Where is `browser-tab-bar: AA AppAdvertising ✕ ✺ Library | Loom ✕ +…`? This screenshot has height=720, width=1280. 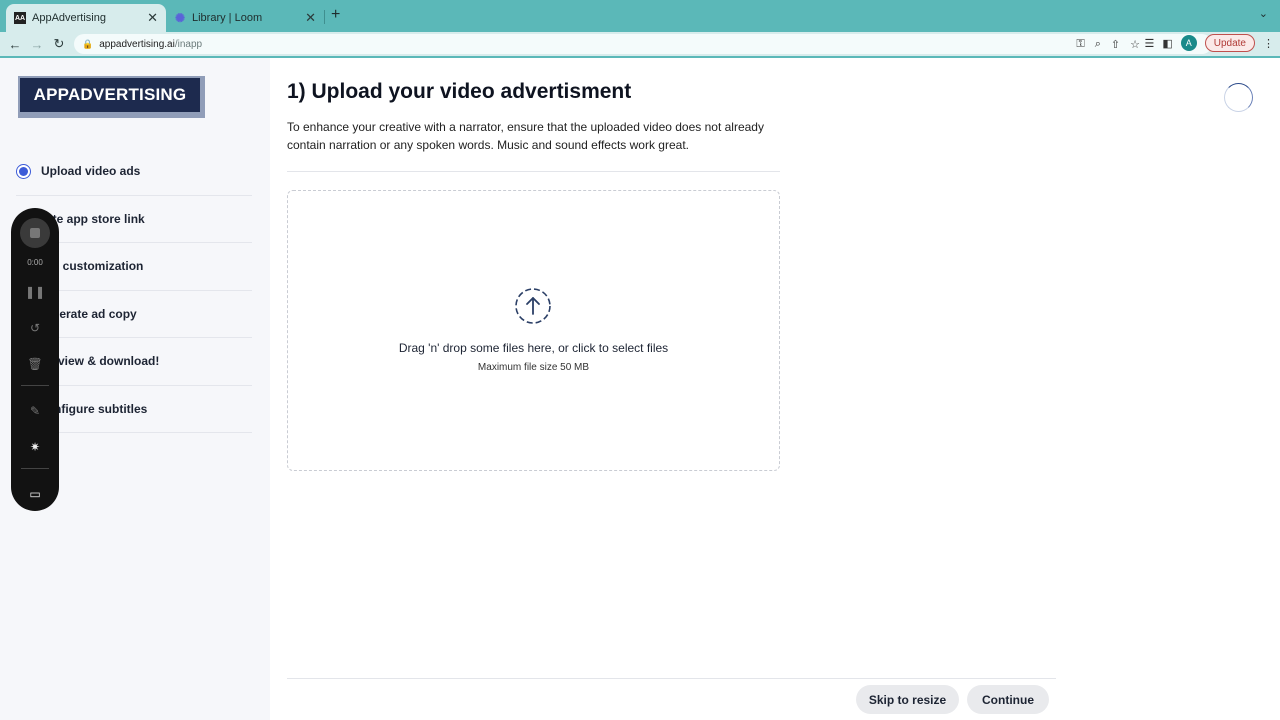
browser-tab-bar: AA AppAdvertising ✕ ✺ Library | Loom ✕ +… is located at coordinates (640, 16).